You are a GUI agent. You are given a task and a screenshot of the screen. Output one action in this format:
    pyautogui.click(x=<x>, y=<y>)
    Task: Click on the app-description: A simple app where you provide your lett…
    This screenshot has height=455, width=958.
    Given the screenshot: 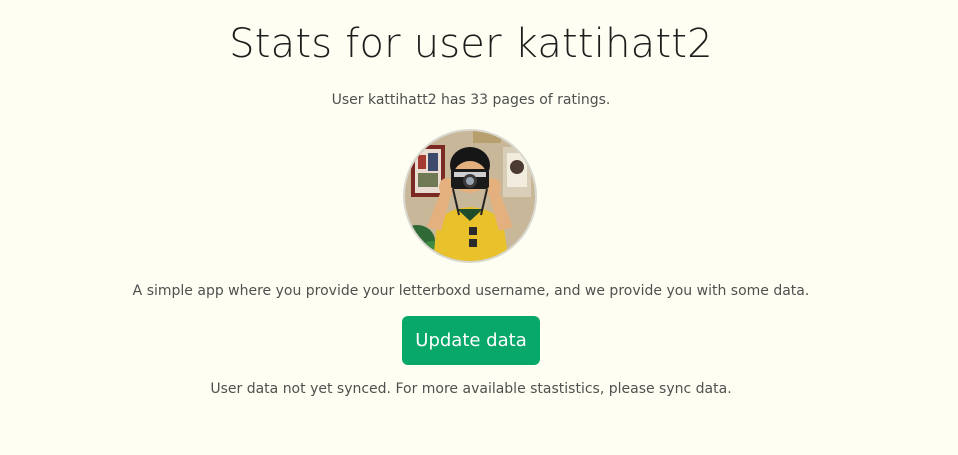 What is the action you would take?
    pyautogui.click(x=471, y=291)
    